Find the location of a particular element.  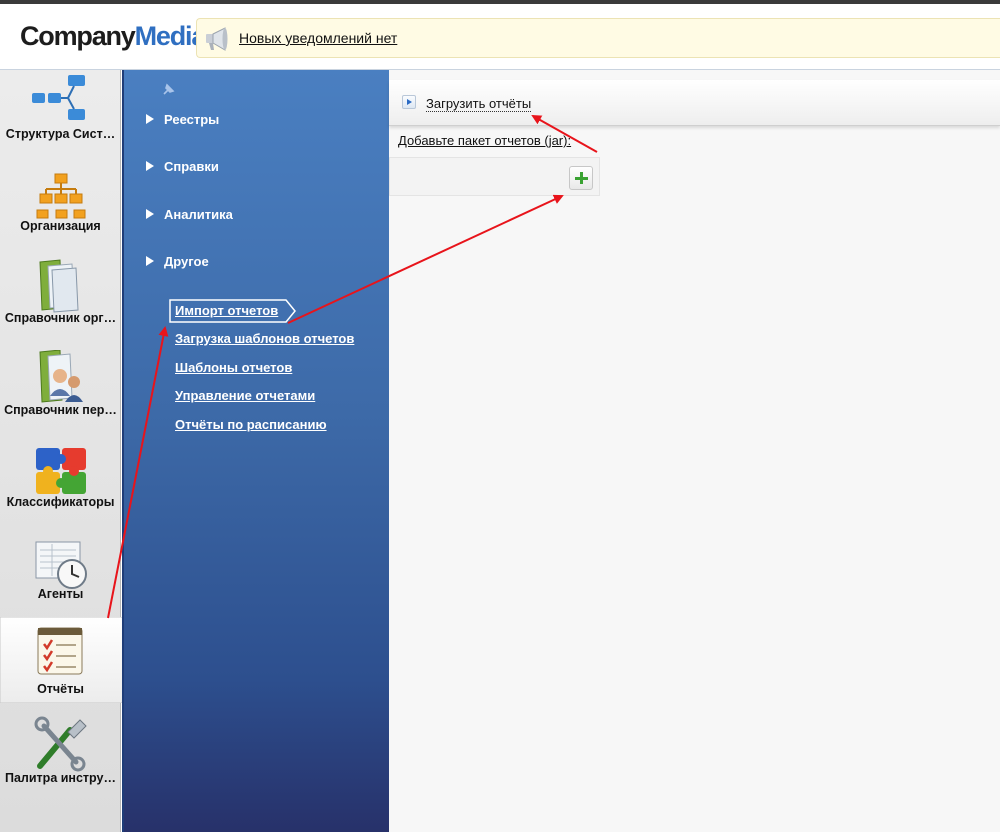

logo: CompanyMedia is located at coordinates (113, 36).